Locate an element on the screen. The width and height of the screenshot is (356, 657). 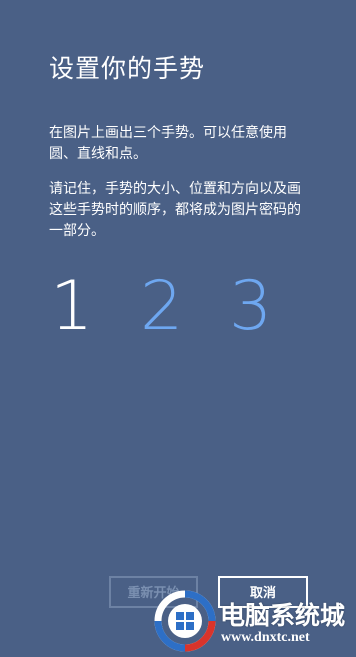
gesture-step-indicator: 1 2 3 is located at coordinates (178, 307).